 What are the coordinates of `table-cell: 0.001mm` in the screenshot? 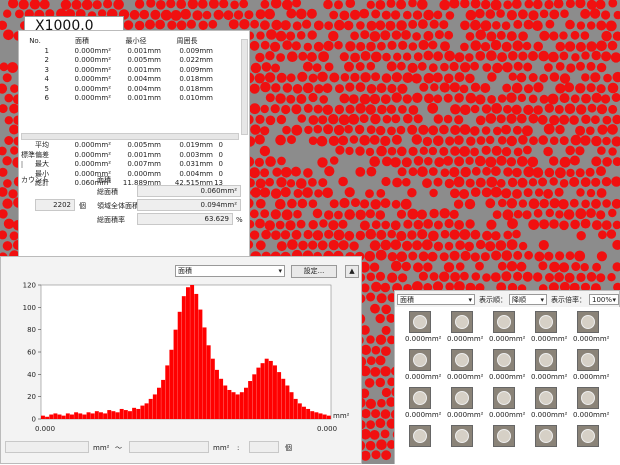 It's located at (136, 99).